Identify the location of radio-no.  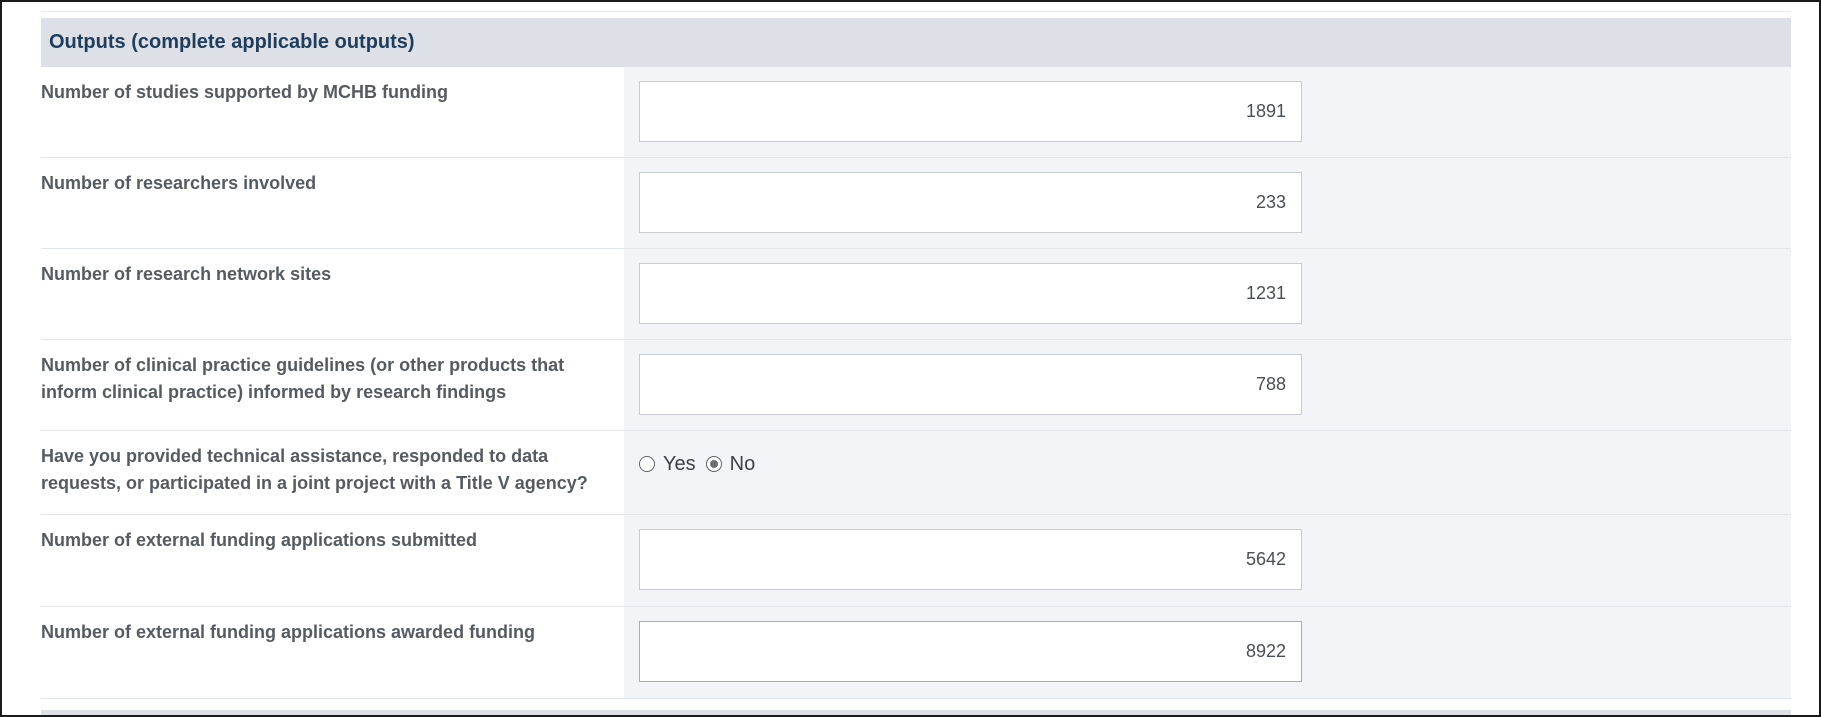
(713, 464).